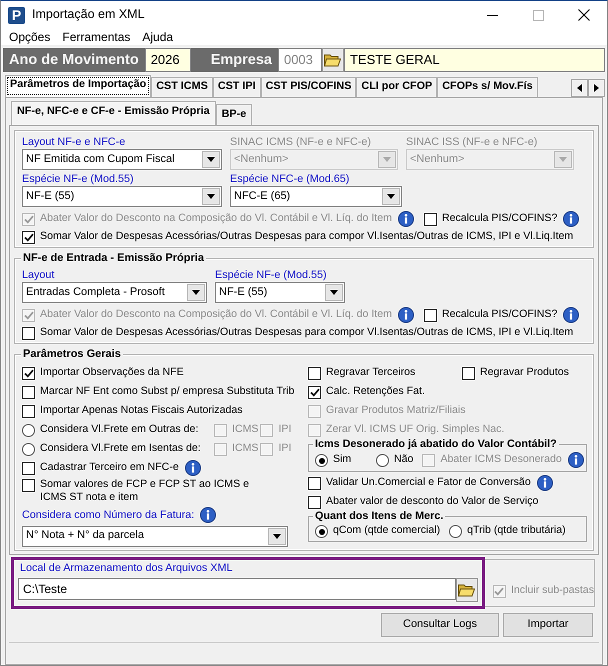 The height and width of the screenshot is (666, 608). What do you see at coordinates (155, 536) in the screenshot?
I see `dropdown: N° Nota + N° da parcela` at bounding box center [155, 536].